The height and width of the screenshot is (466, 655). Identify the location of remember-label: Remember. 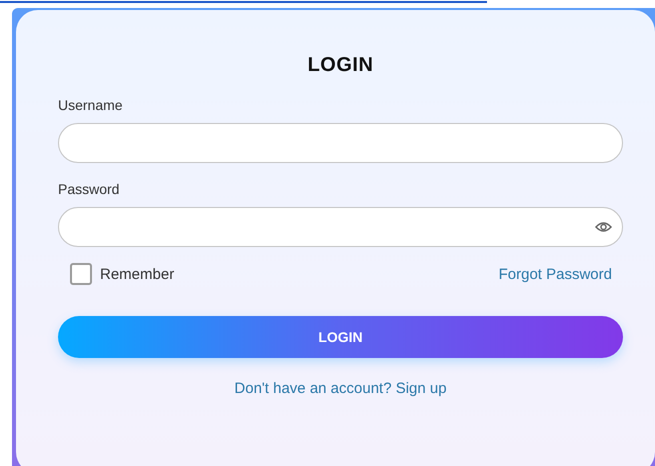
(137, 274).